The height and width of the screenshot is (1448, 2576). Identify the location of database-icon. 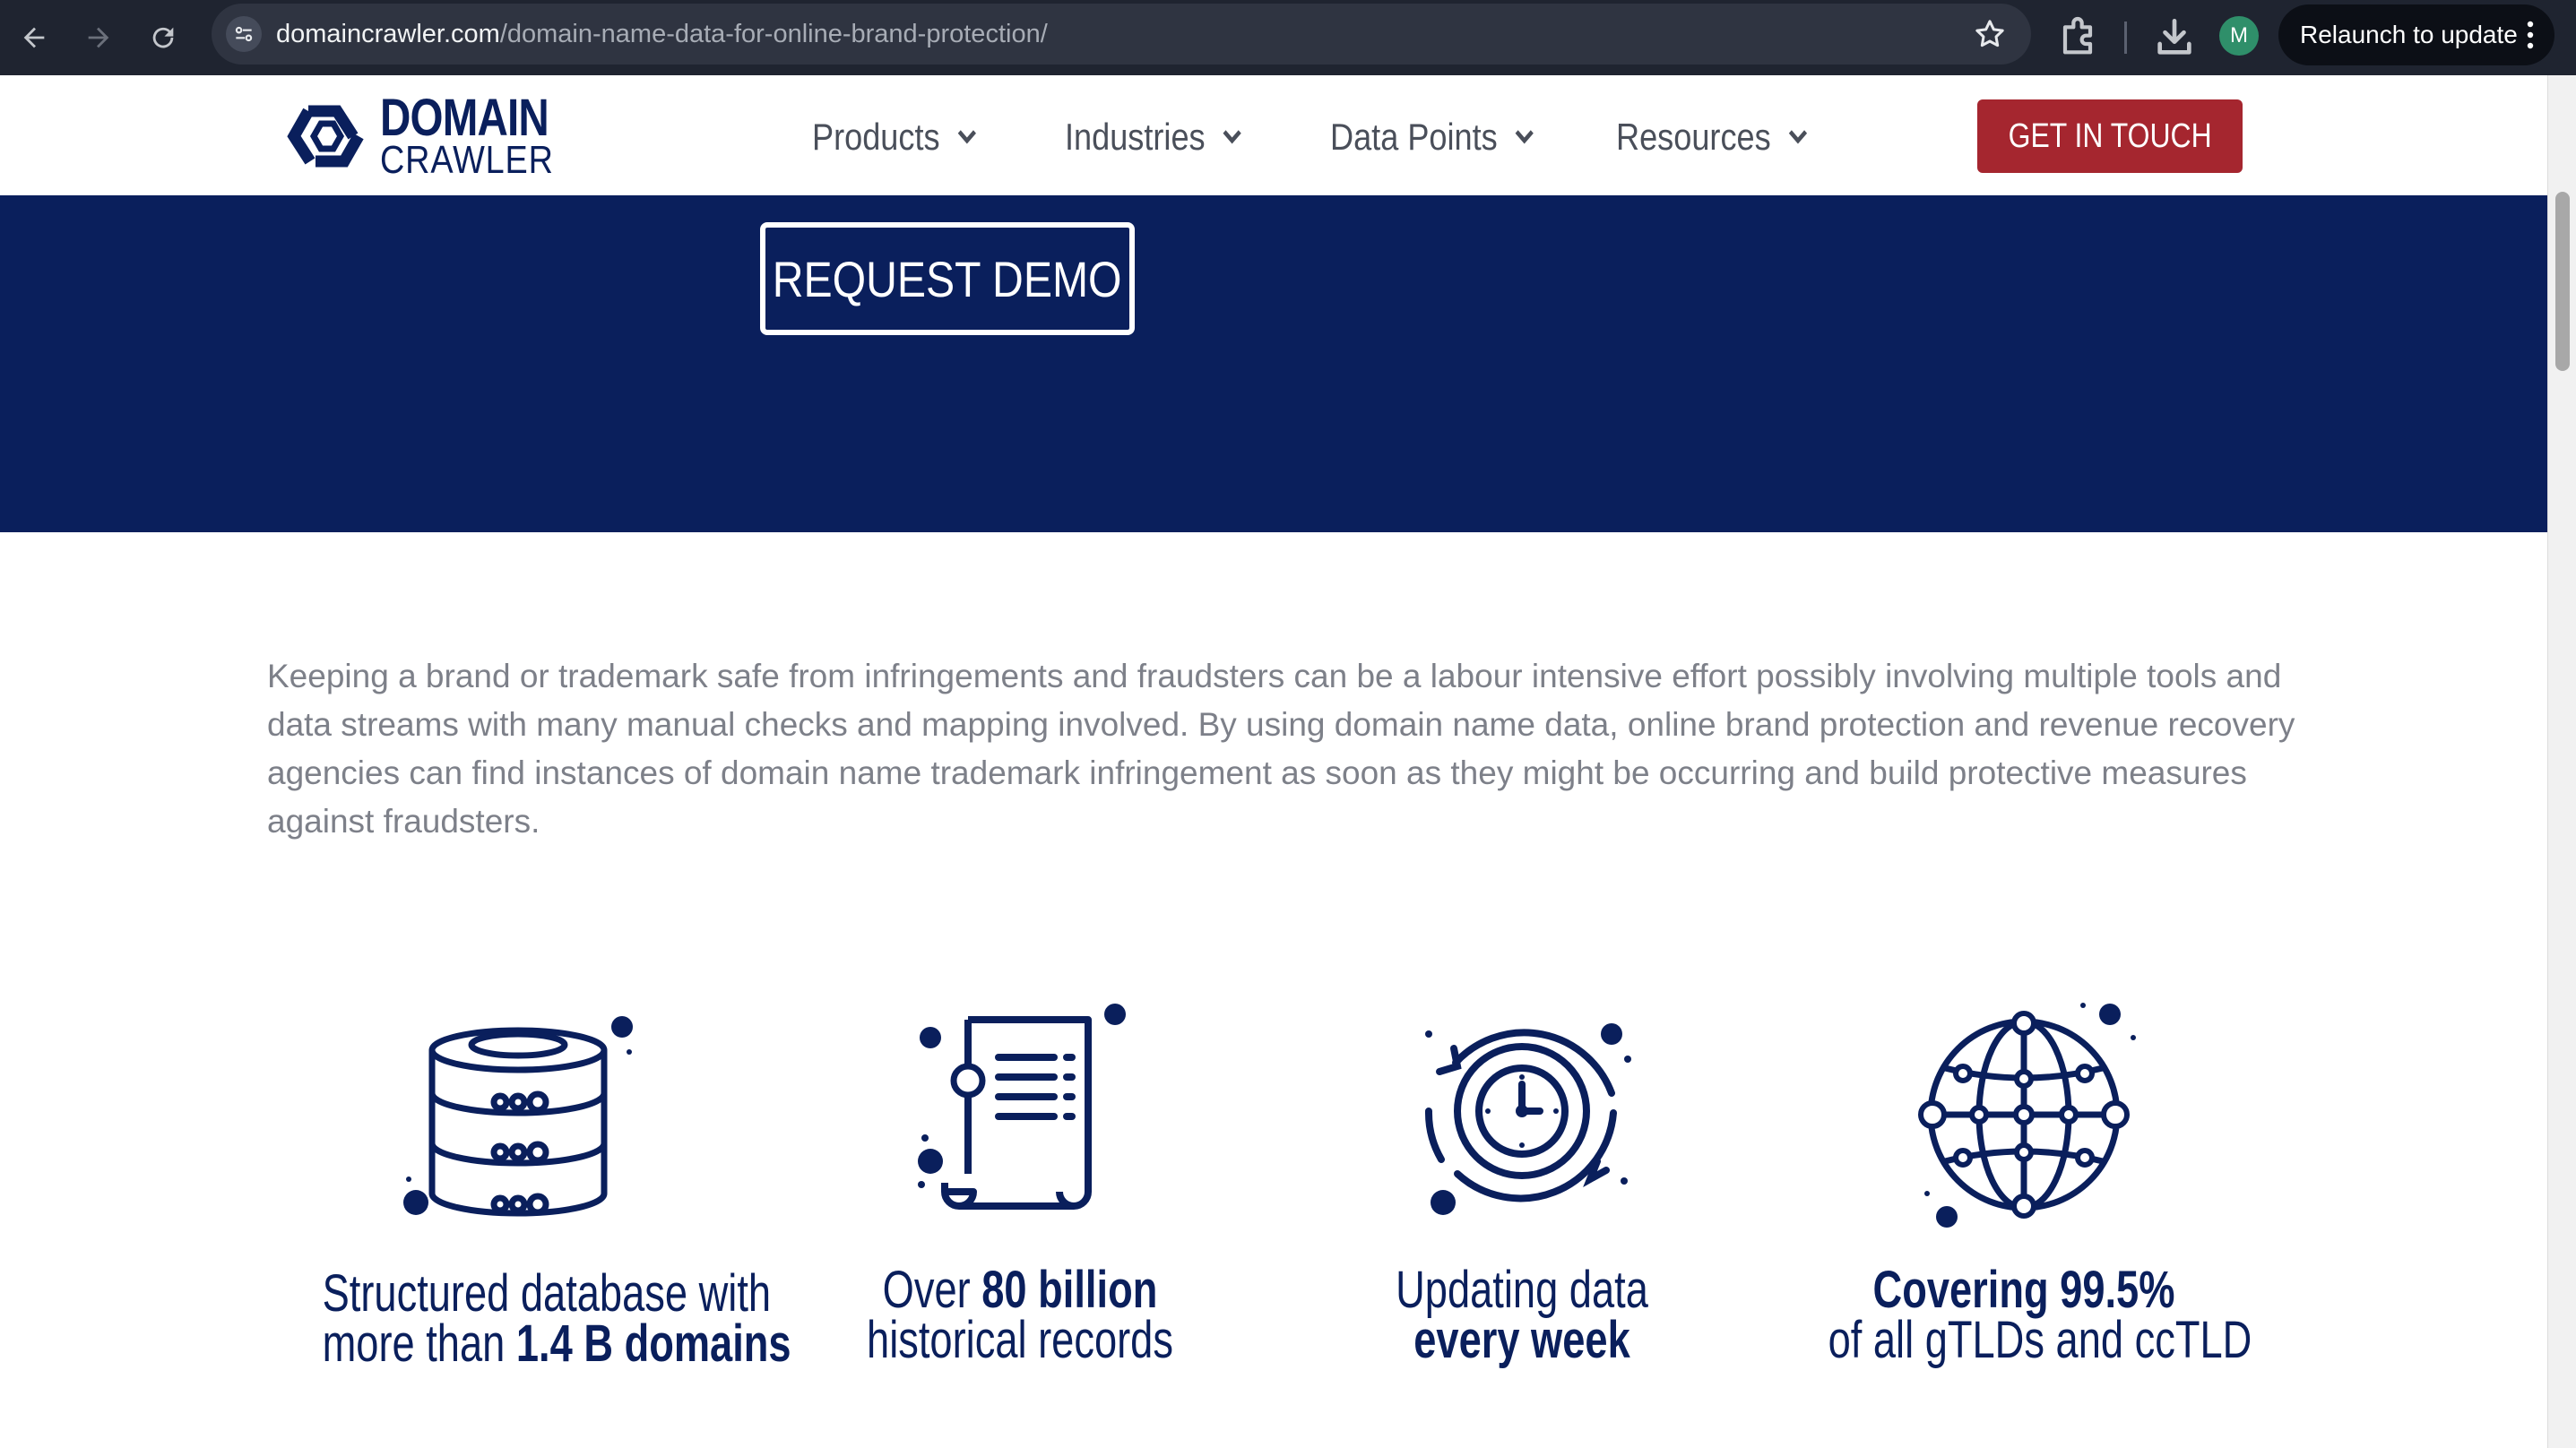
(518, 1116).